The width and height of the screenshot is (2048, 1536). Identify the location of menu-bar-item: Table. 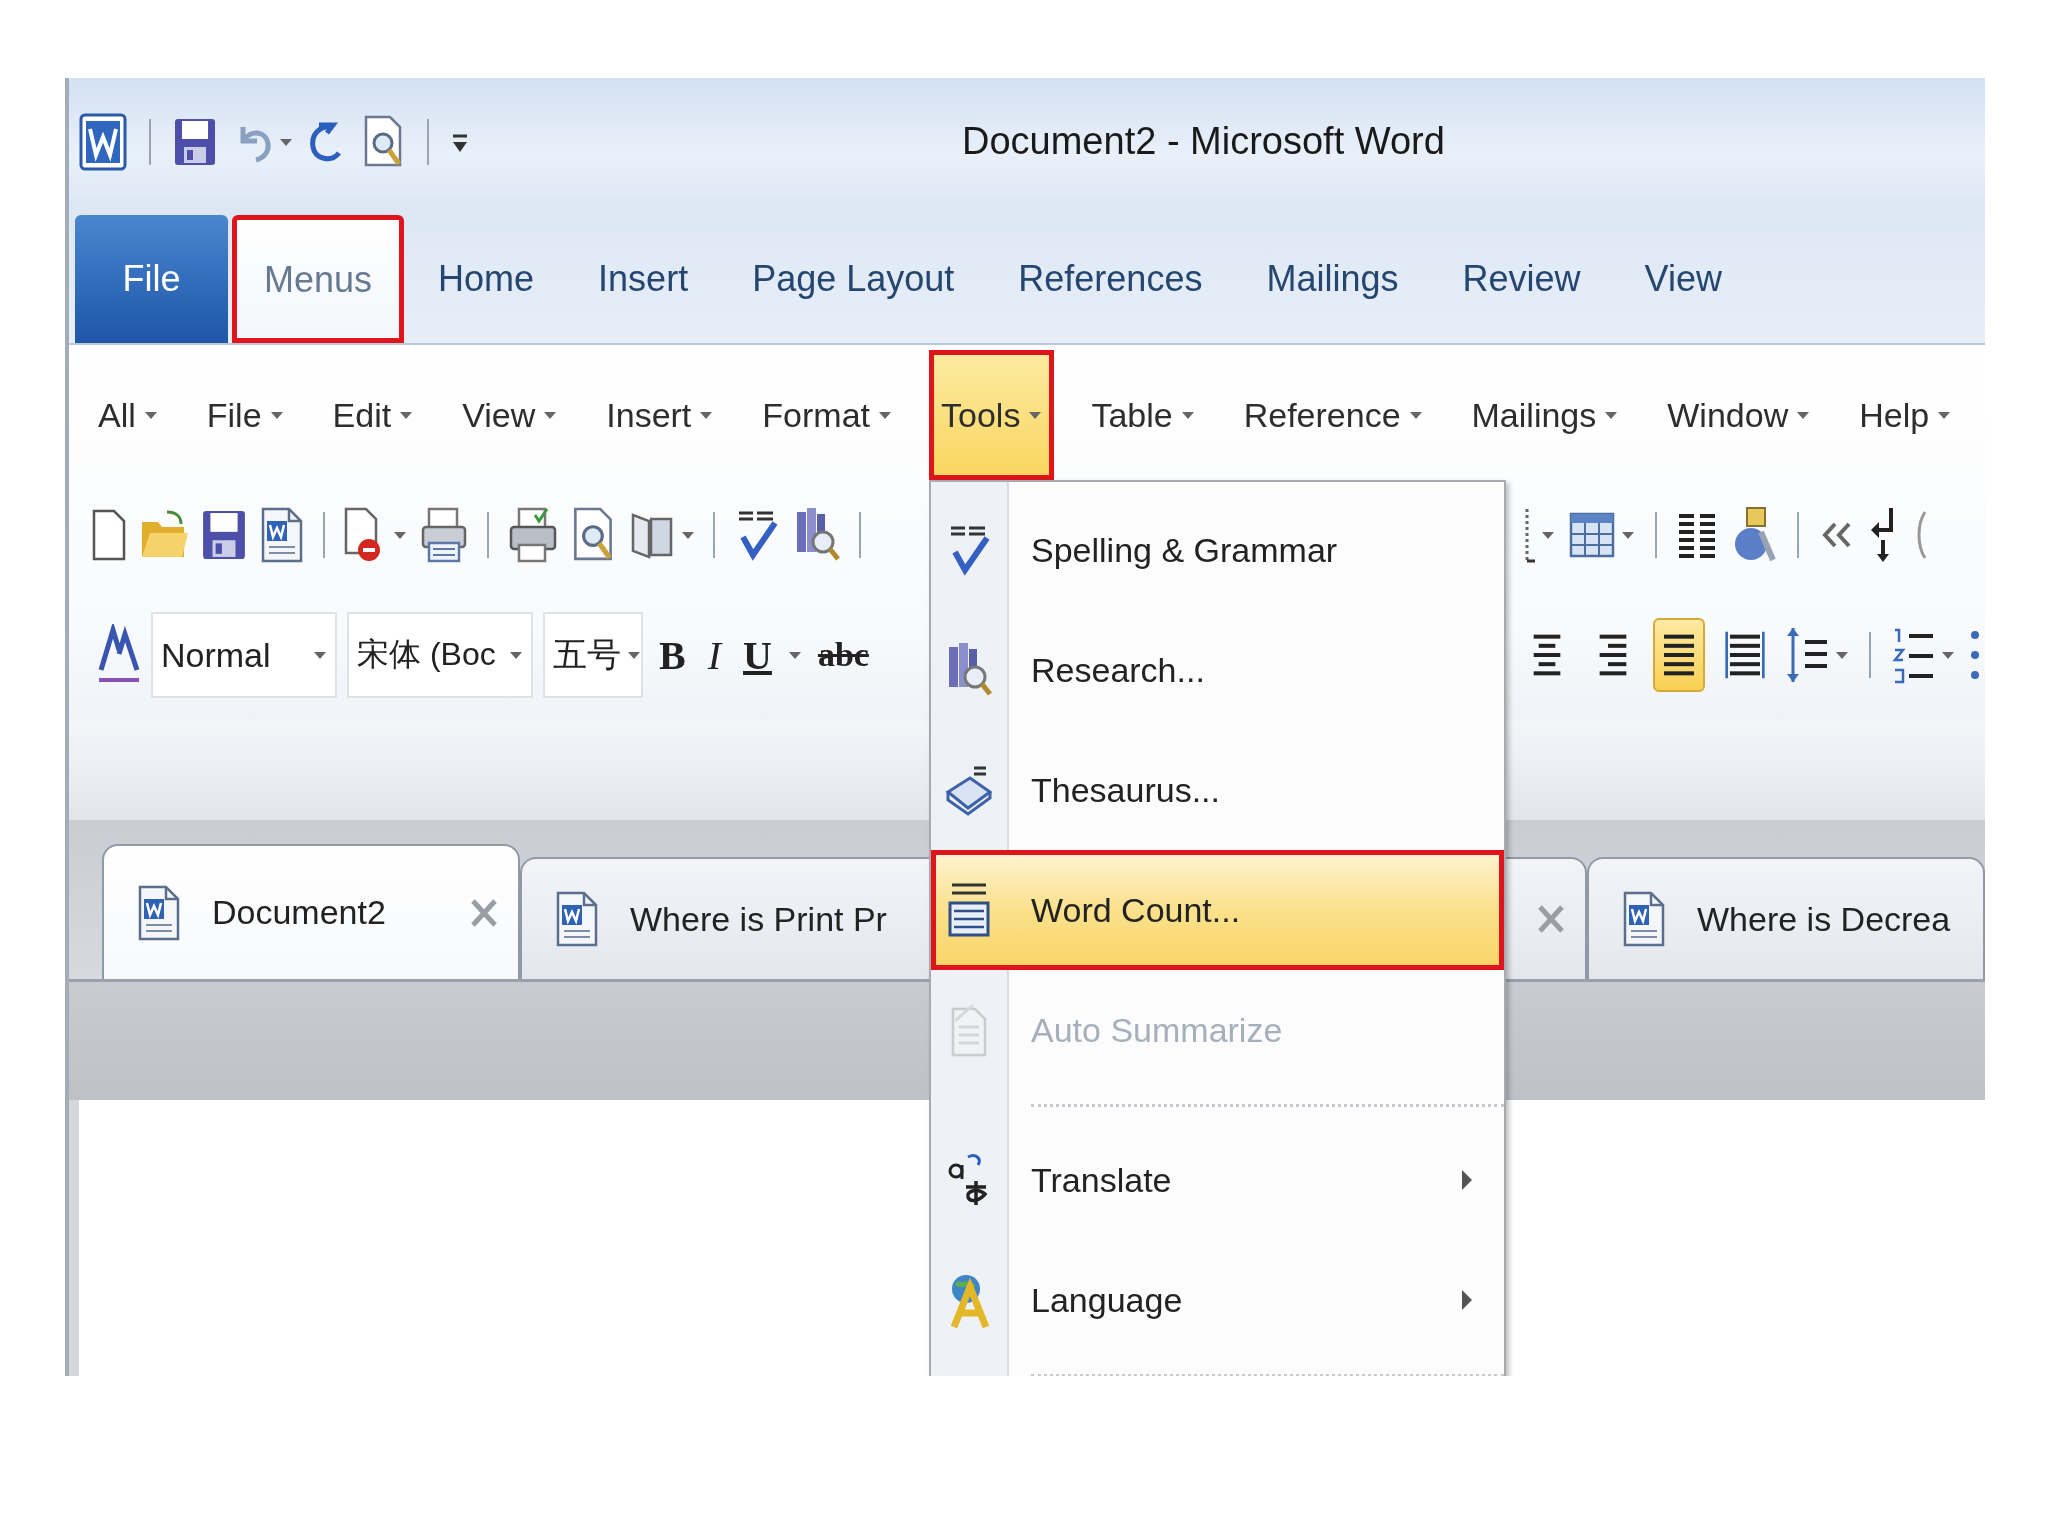
(1143, 415).